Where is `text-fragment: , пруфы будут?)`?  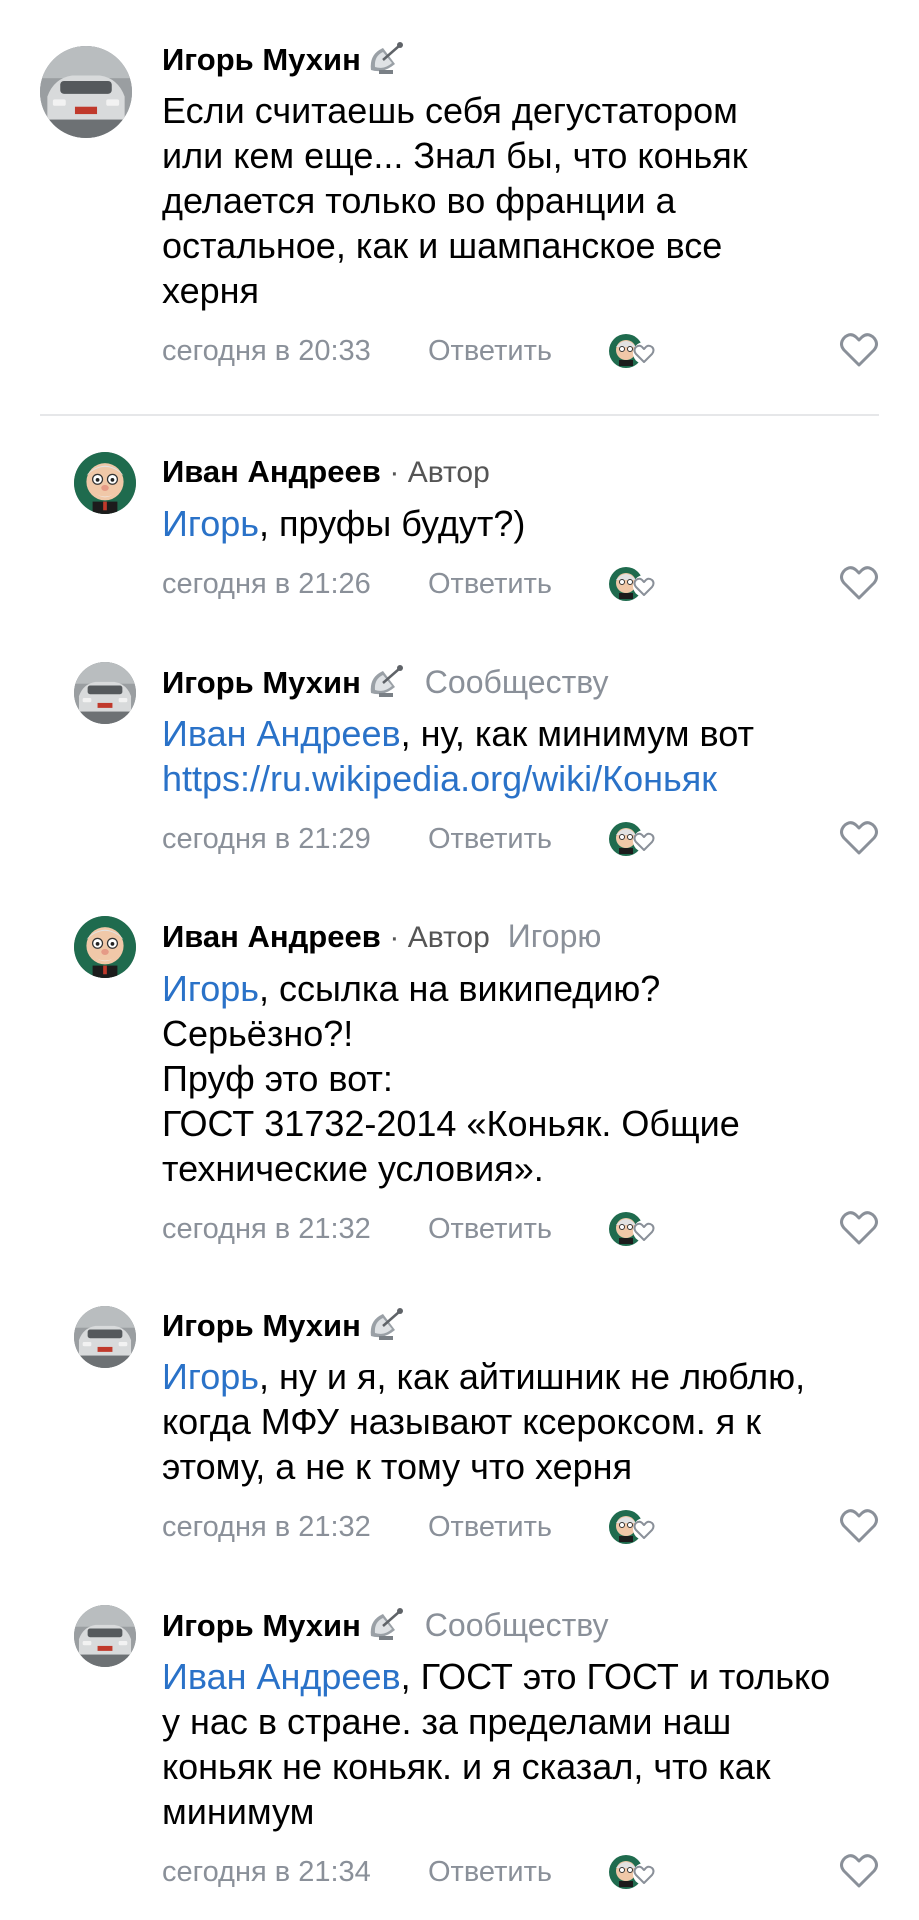 text-fragment: , пруфы будут?) is located at coordinates (392, 523).